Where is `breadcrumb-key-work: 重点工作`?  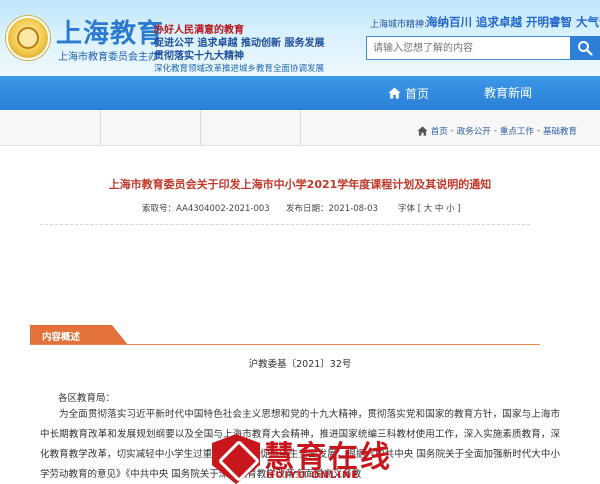 breadcrumb-key-work: 重点工作 is located at coordinates (517, 131).